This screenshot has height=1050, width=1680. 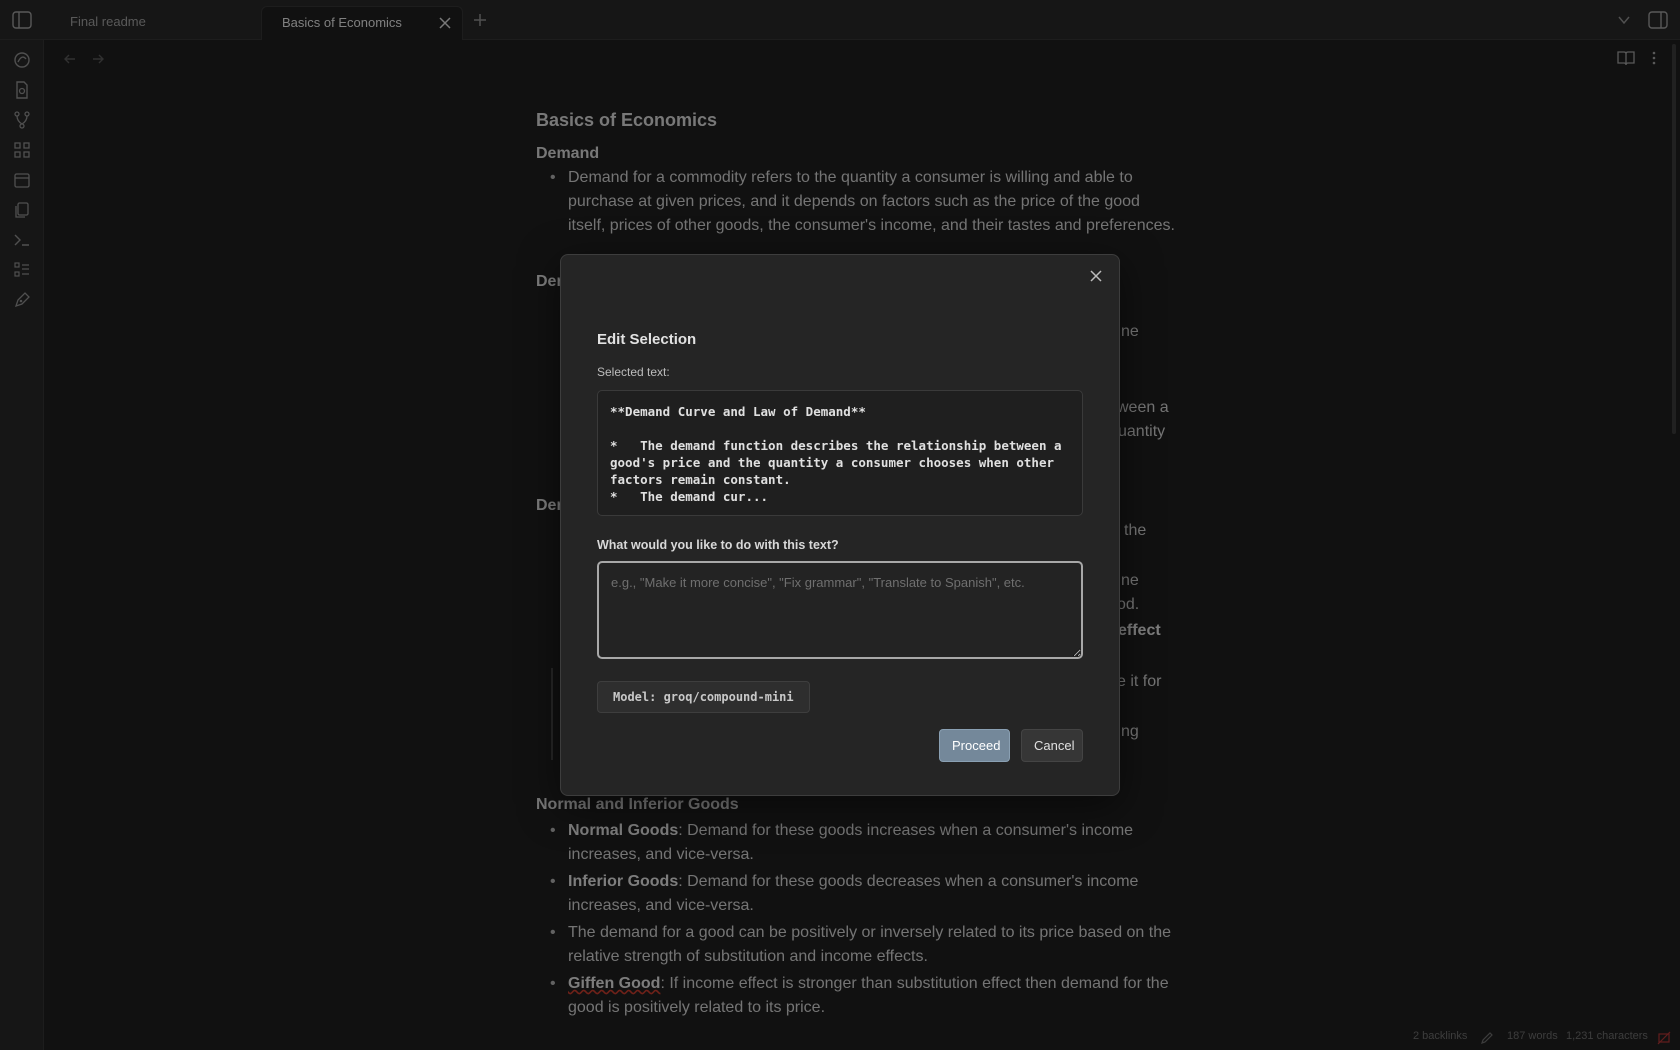 What do you see at coordinates (1052, 745) in the screenshot?
I see `cancel-button: Cancel` at bounding box center [1052, 745].